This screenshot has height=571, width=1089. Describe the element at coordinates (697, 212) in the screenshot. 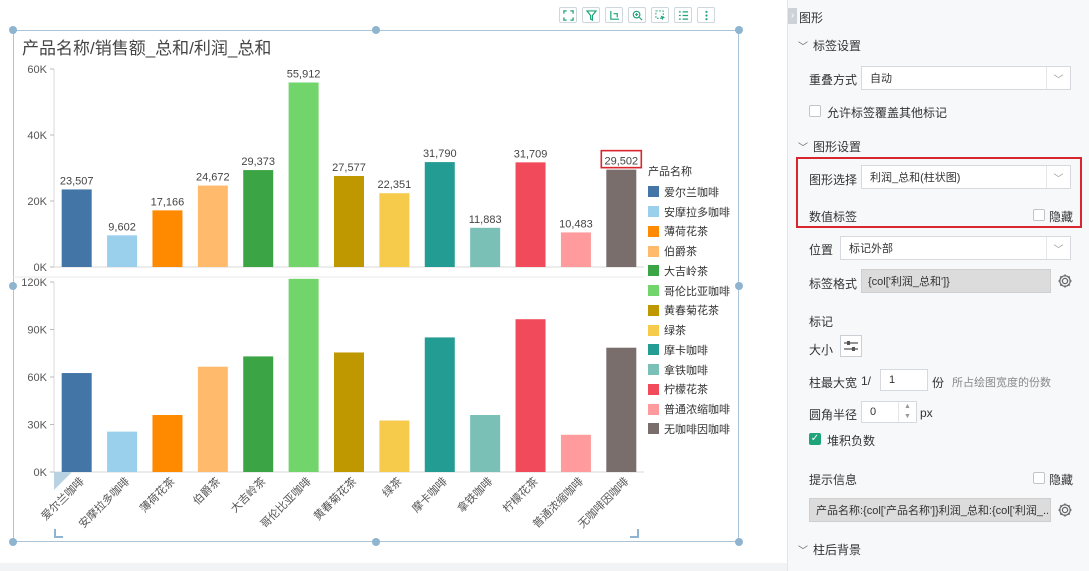

I see `legend-label: 安摩拉多咖啡` at that location.